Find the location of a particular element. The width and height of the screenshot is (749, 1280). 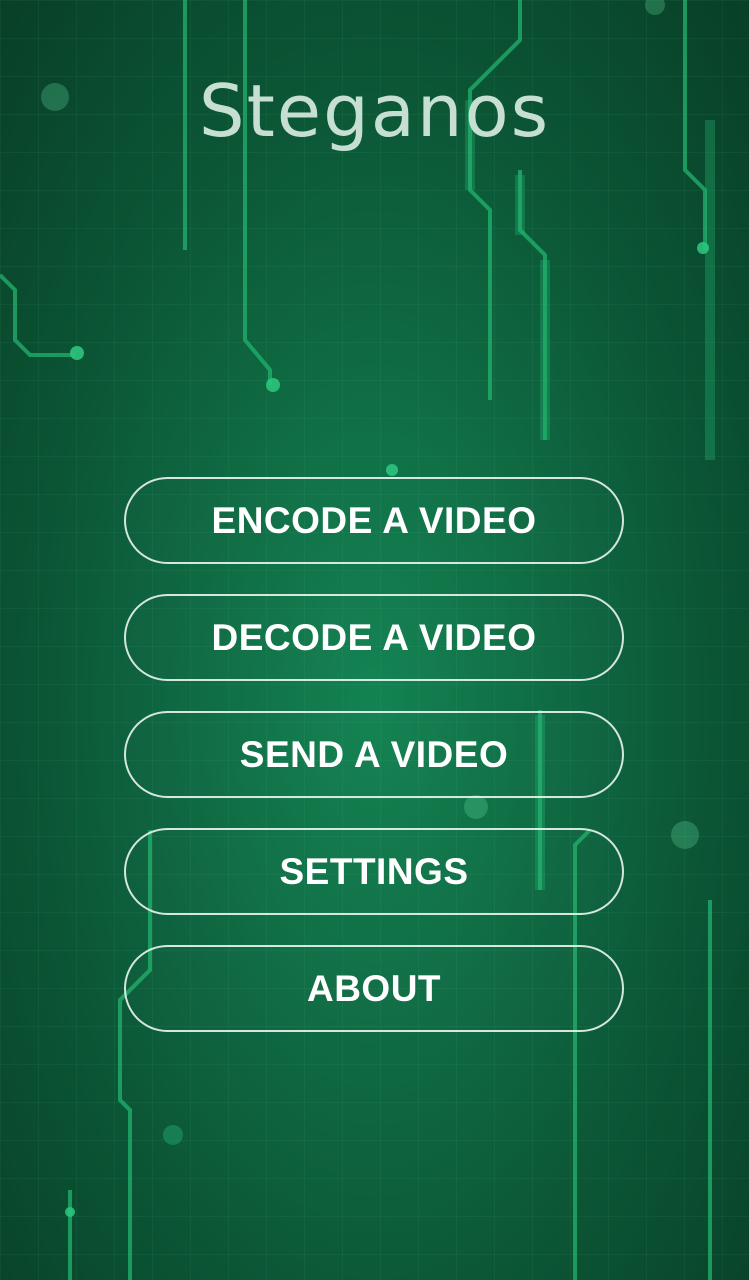

about-button: ABOUT is located at coordinates (374, 988).